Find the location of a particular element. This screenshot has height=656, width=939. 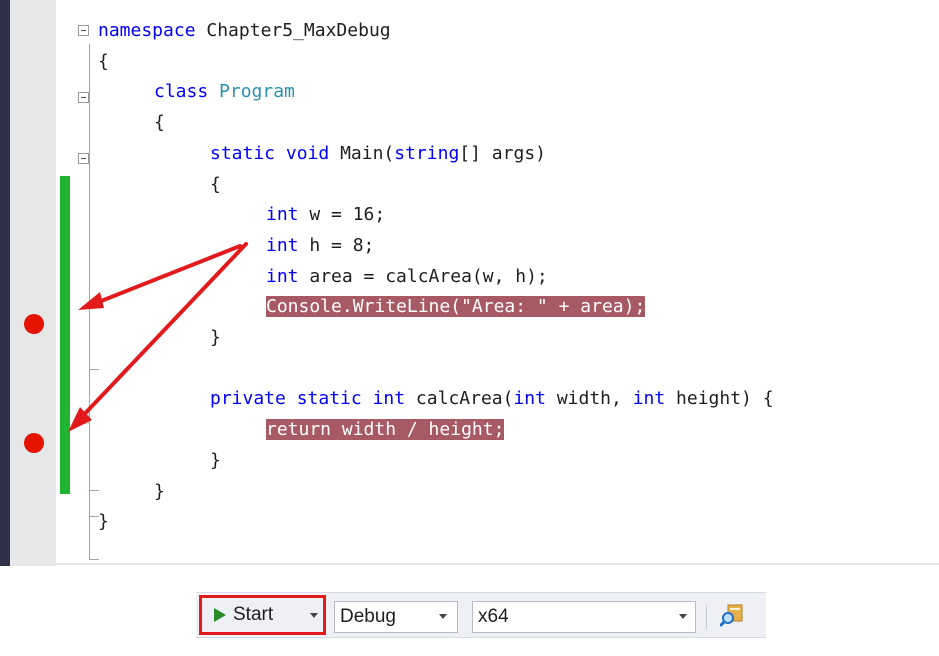

code-token: area = calcArea(w, h); is located at coordinates (423, 276).